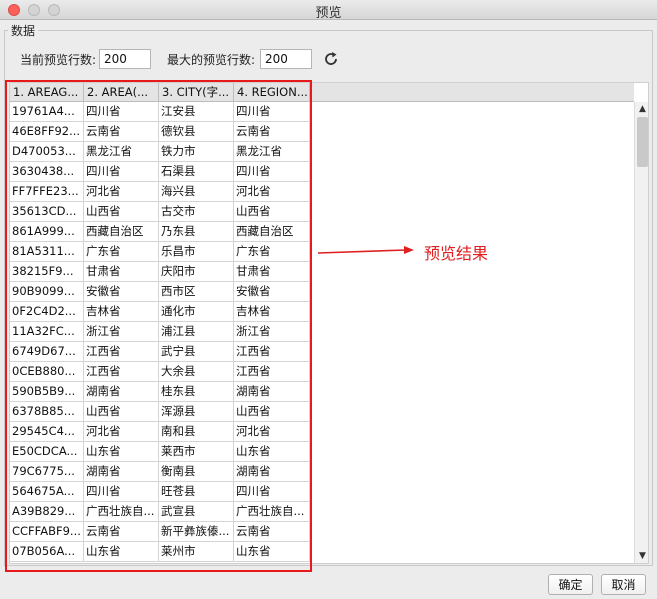  I want to click on vertical-scrollbar: ▲ ▼, so click(641, 332).